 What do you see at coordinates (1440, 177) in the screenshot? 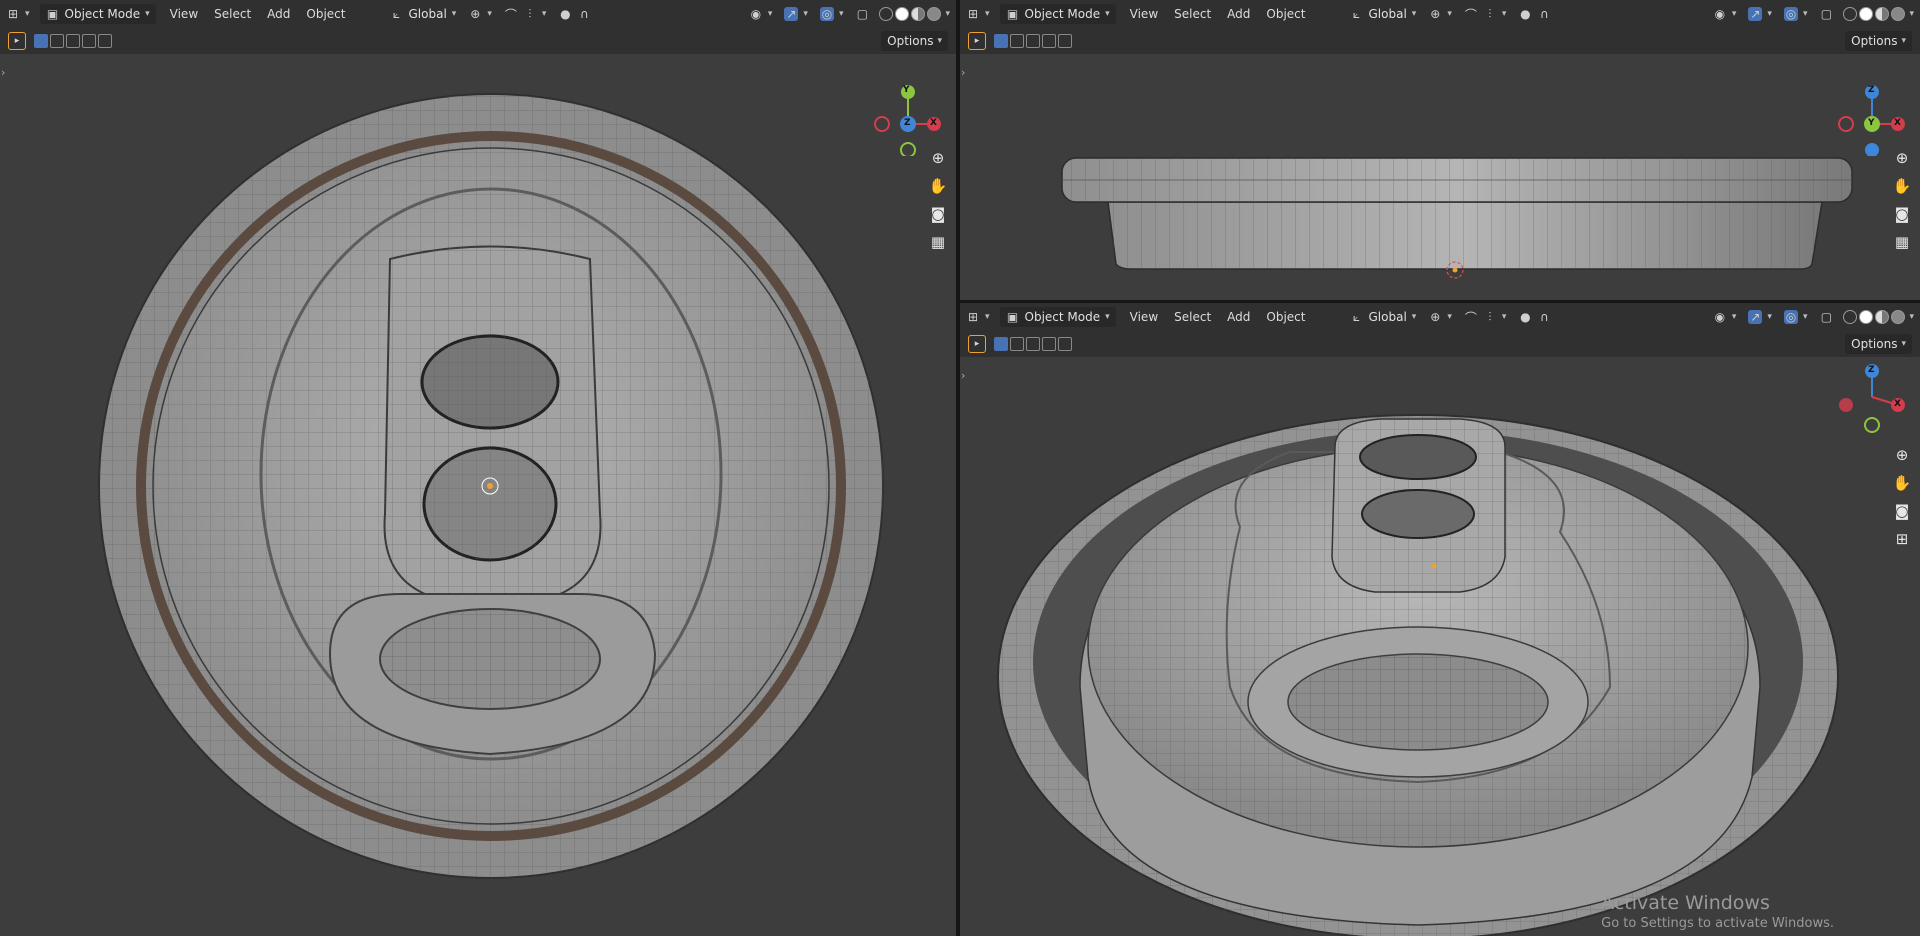
I see `viewport-canvas: ›` at bounding box center [1440, 177].